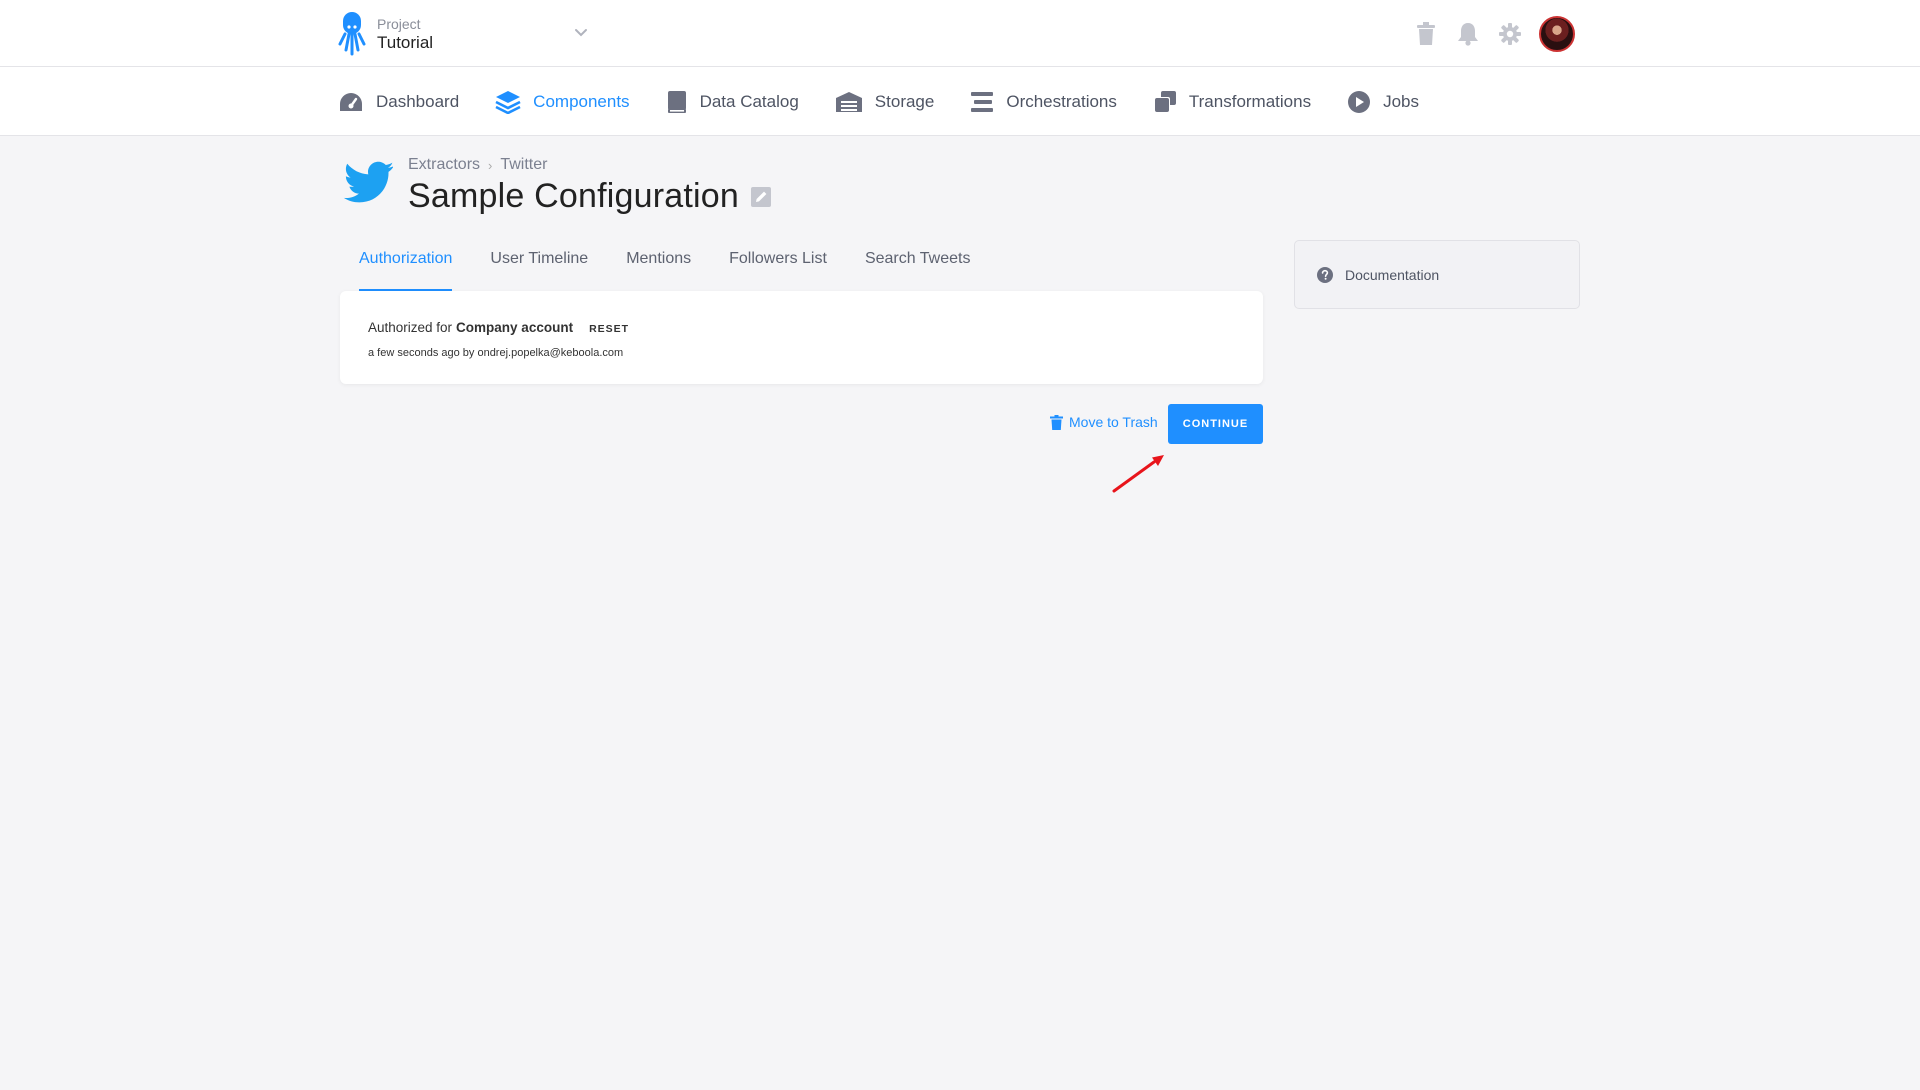  I want to click on twitter-bird-icon, so click(368, 182).